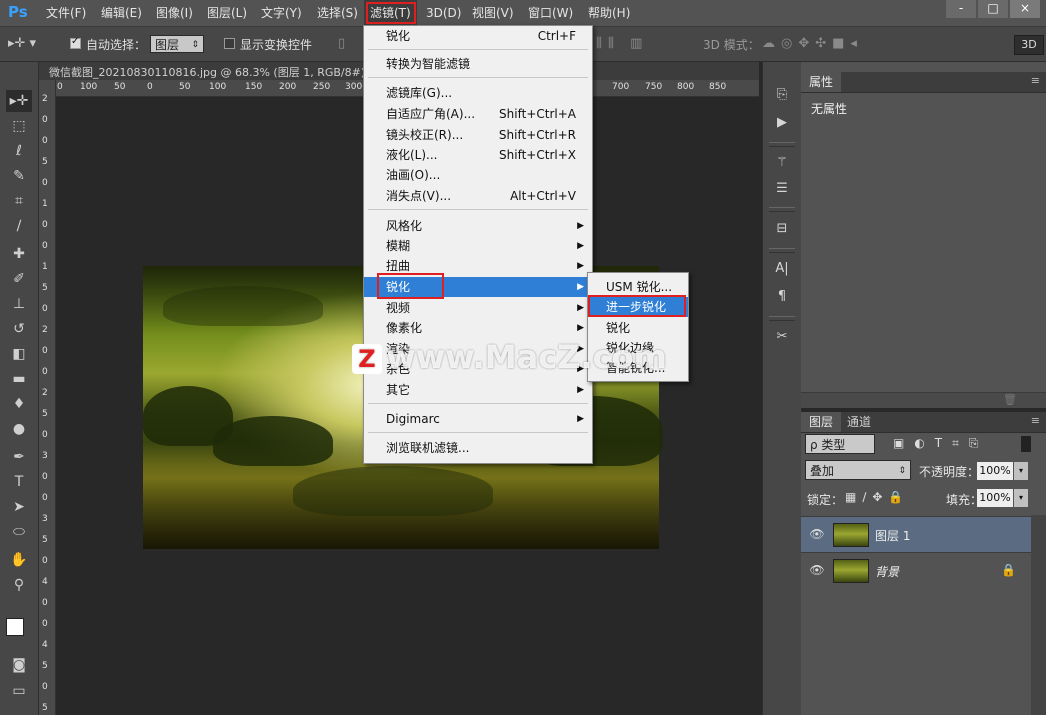  I want to click on tab-channels: 通道, so click(859, 422).